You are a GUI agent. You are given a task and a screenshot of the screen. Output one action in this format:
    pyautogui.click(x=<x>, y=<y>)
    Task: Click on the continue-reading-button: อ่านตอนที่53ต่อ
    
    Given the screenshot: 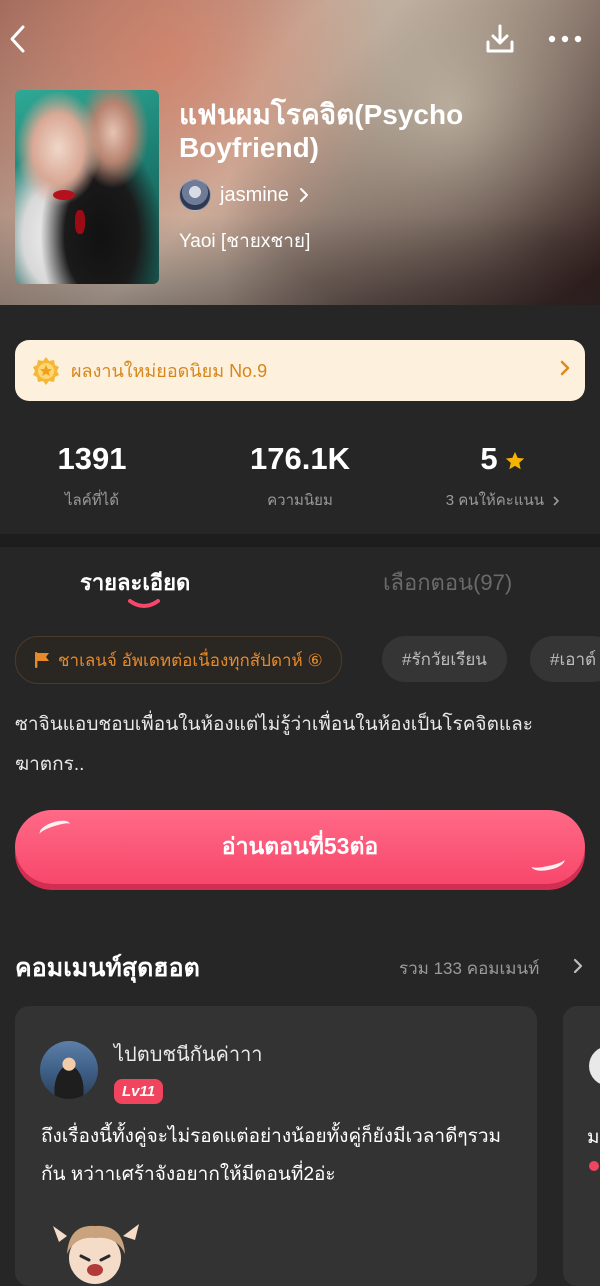 What is the action you would take?
    pyautogui.click(x=300, y=847)
    